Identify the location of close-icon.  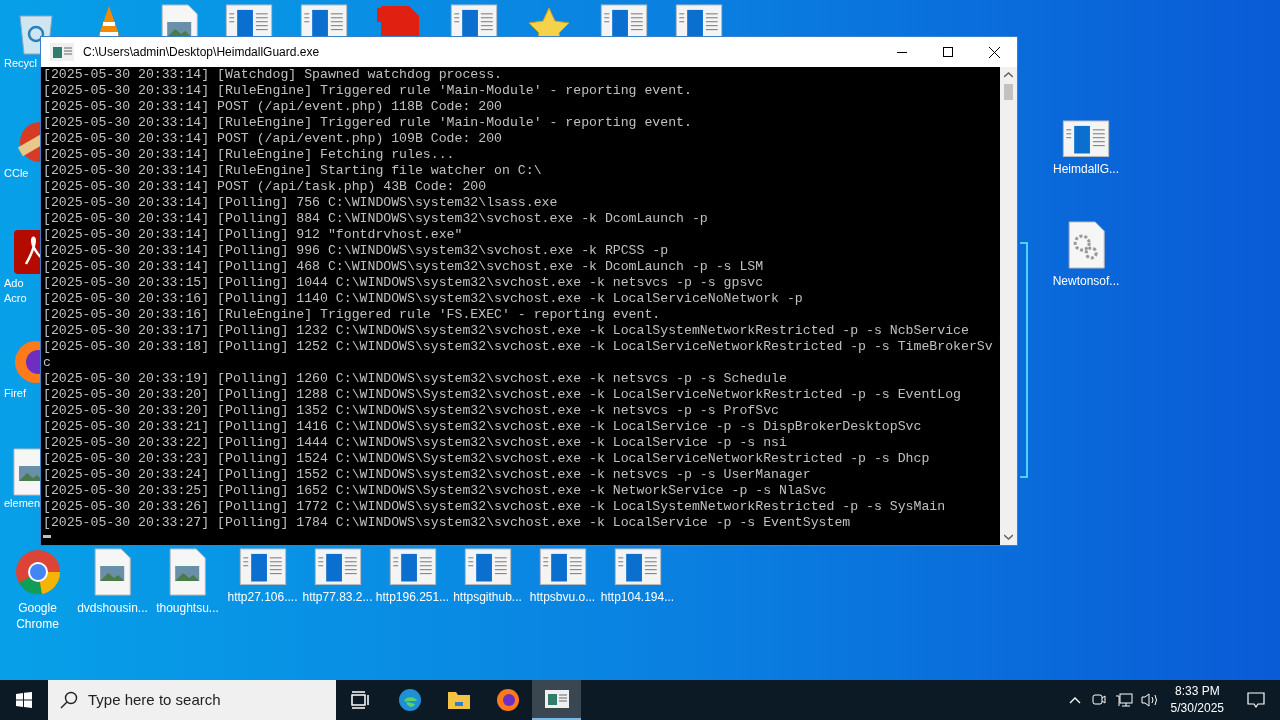
(994, 52).